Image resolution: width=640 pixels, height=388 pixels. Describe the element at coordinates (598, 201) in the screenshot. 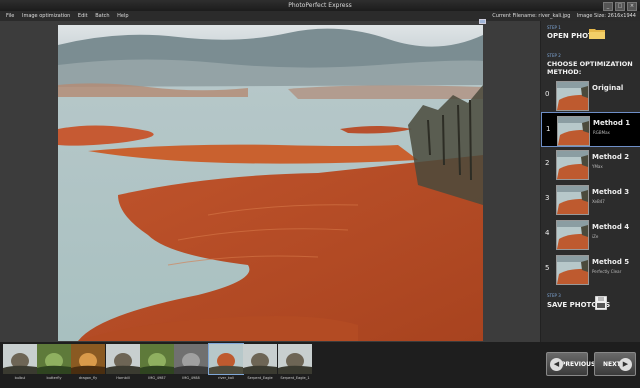

I see `method-subtitle: XeB47` at that location.